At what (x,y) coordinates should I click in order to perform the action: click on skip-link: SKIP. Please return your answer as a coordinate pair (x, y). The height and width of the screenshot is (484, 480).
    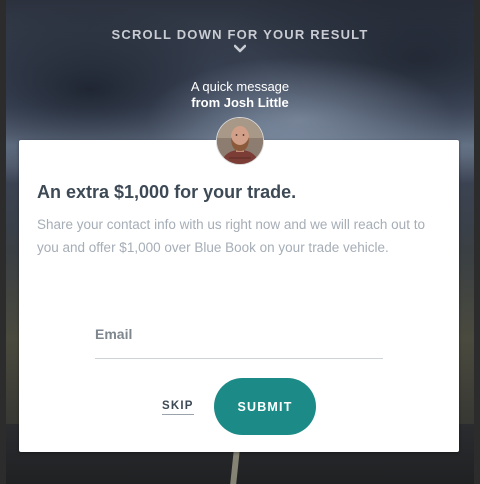
    Looking at the image, I should click on (178, 407).